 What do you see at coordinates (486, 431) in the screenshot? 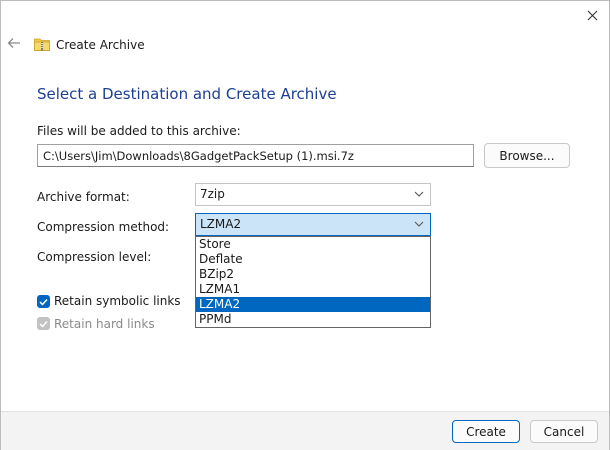
I see `create-button: Create` at bounding box center [486, 431].